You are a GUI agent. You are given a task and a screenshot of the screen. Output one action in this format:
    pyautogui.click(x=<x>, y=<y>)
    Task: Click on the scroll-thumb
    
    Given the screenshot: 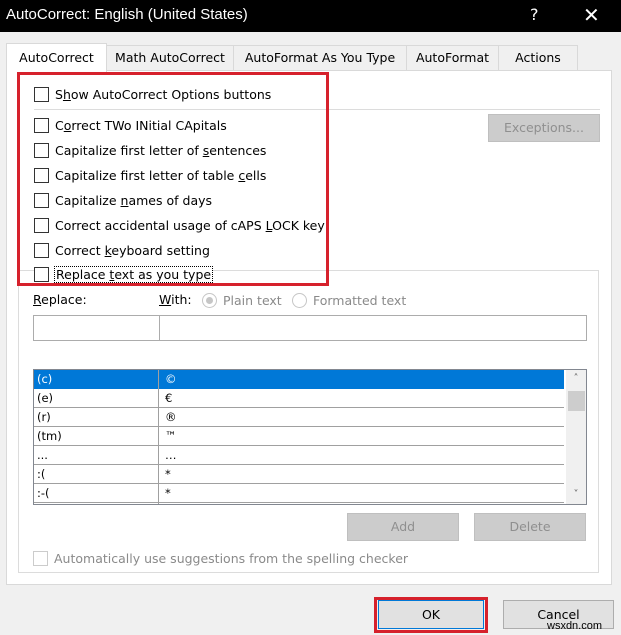 What is the action you would take?
    pyautogui.click(x=576, y=401)
    